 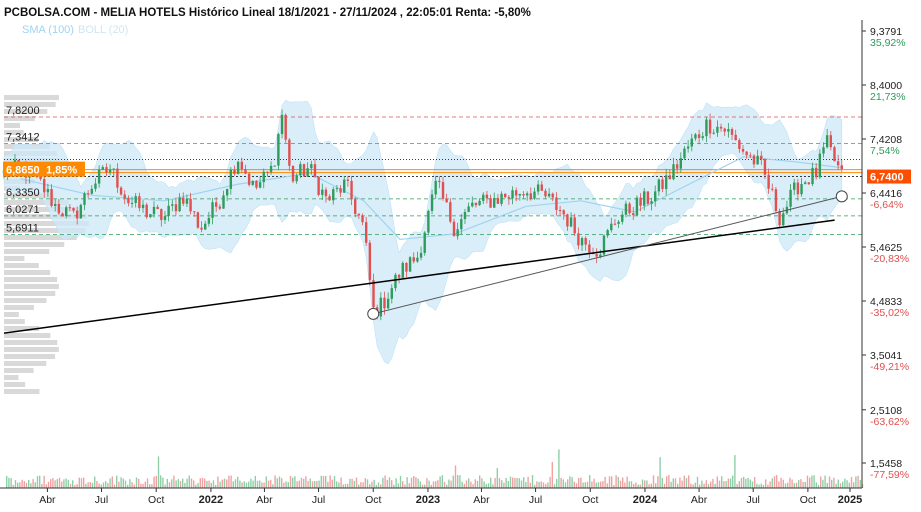 I want to click on x-tick-label: 2025, so click(x=850, y=500).